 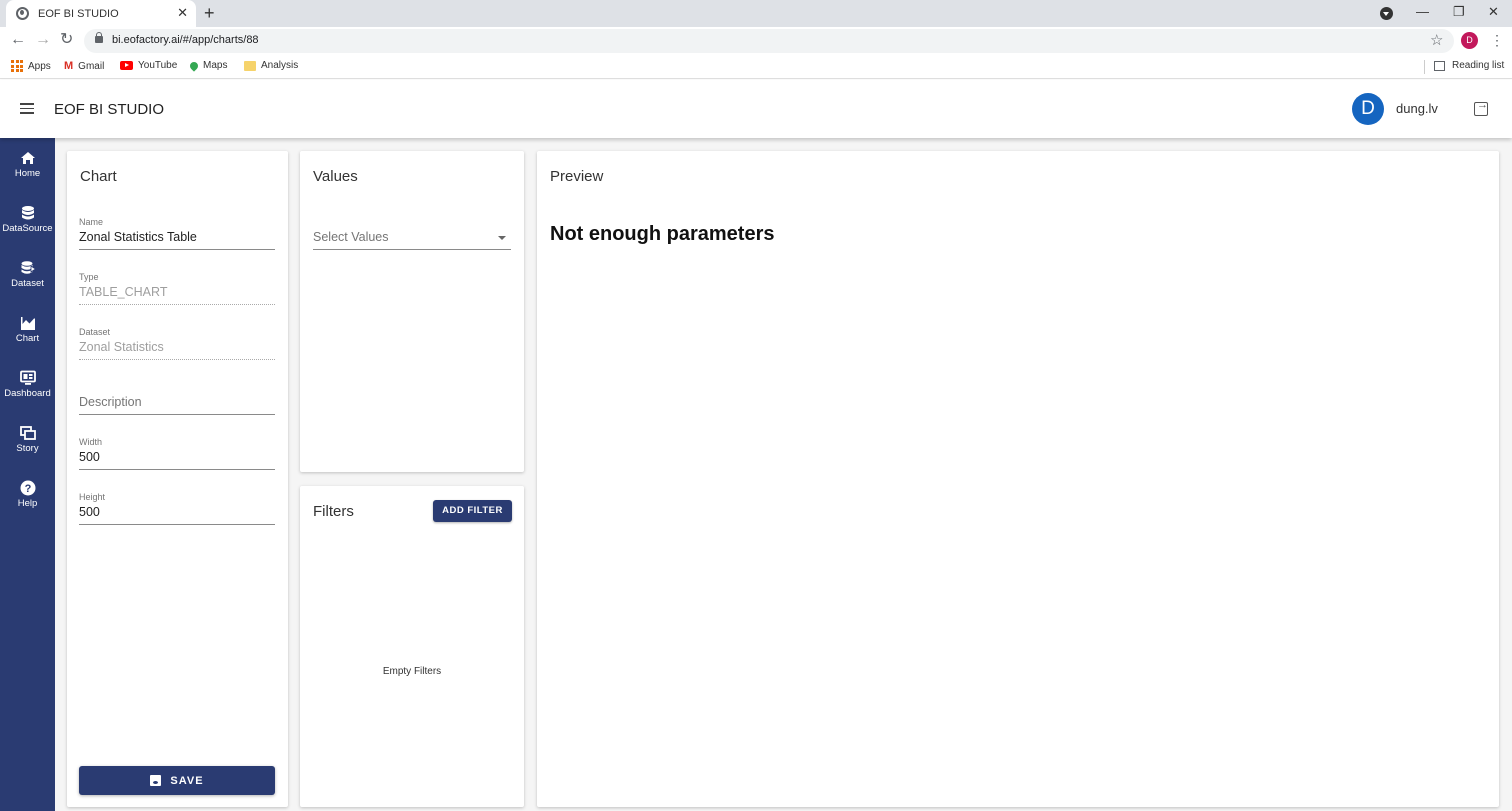 What do you see at coordinates (250, 65) in the screenshot?
I see `folder-icon` at bounding box center [250, 65].